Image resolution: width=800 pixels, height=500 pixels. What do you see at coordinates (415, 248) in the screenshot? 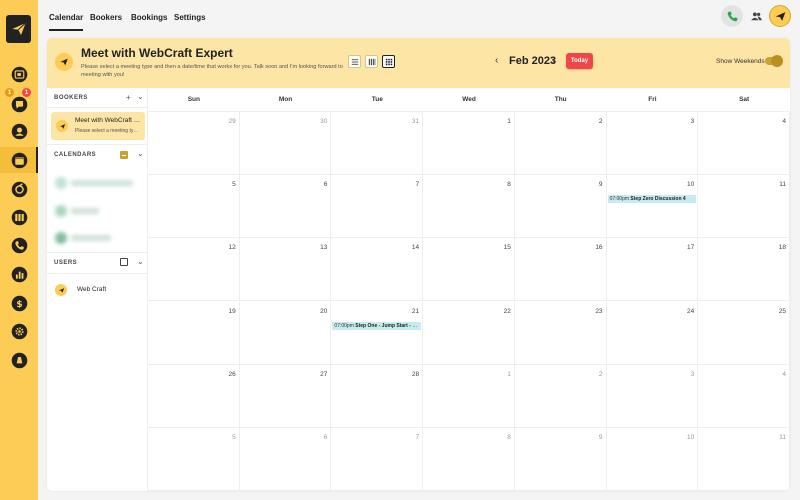
I see `day-number: 14` at bounding box center [415, 248].